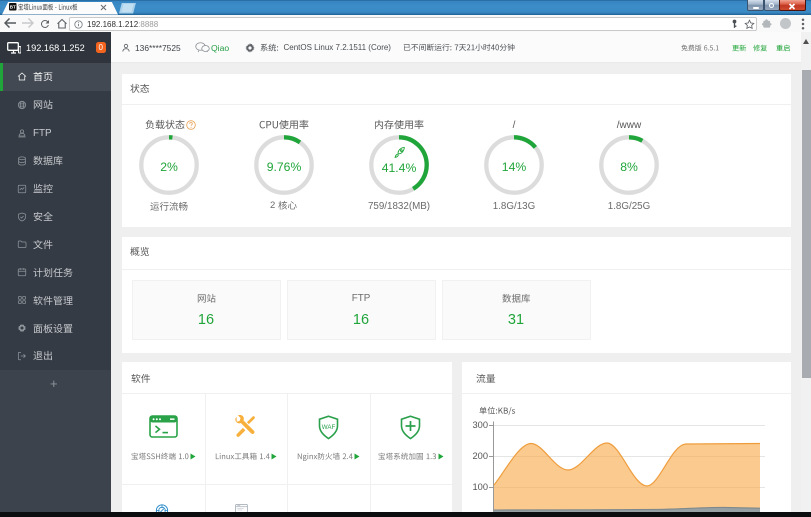 Image resolution: width=811 pixels, height=517 pixels. What do you see at coordinates (328, 426) in the screenshot?
I see `svg-text: WAF` at bounding box center [328, 426].